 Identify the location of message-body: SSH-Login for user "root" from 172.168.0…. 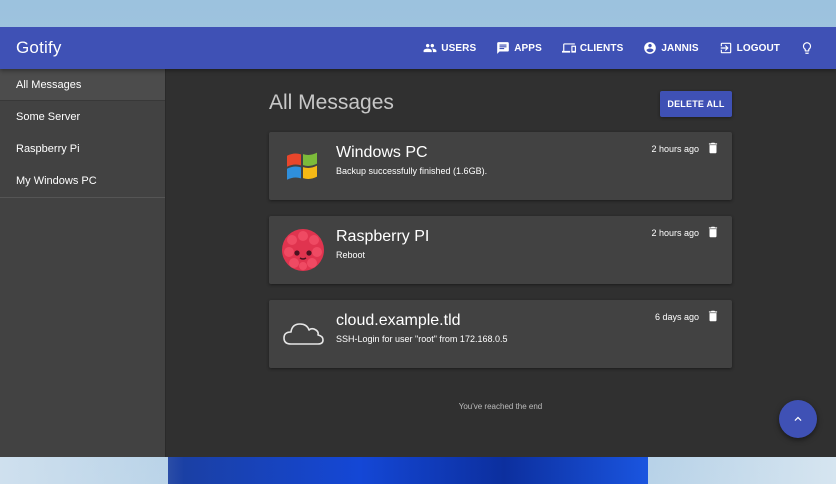
(422, 339).